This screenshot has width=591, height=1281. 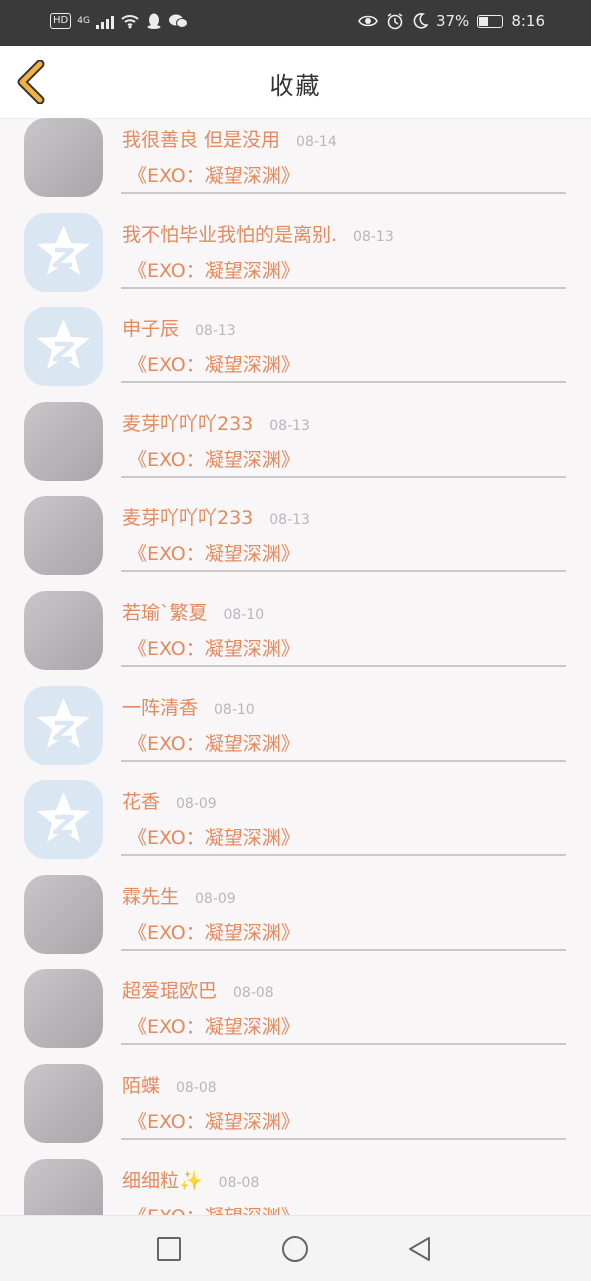 I want to click on list-item: 我不怕毕业我怕的是离别. 08-13 《EXO：凝望深渊》, so click(x=295, y=259).